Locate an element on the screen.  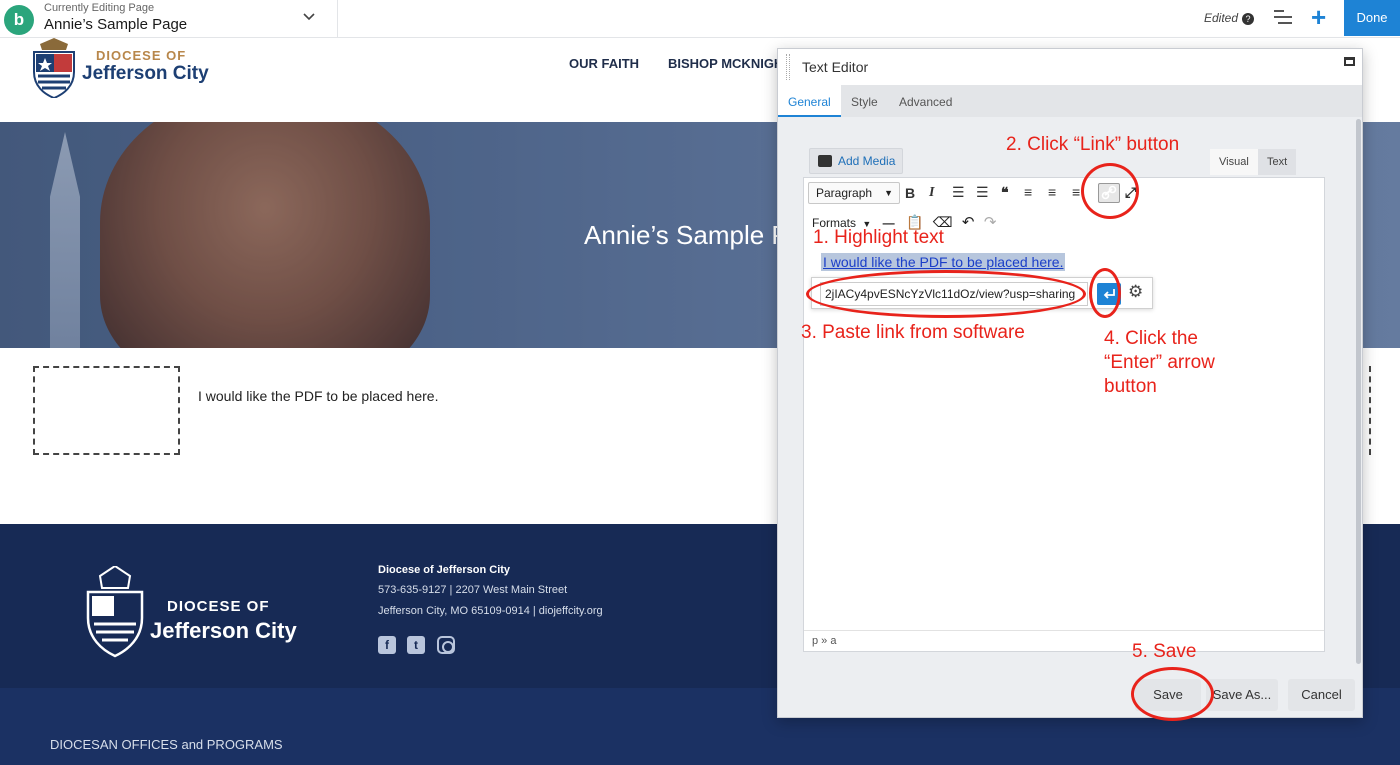
annotation-step-4-line-2: “Enter” arrow is located at coordinates (1159, 362).